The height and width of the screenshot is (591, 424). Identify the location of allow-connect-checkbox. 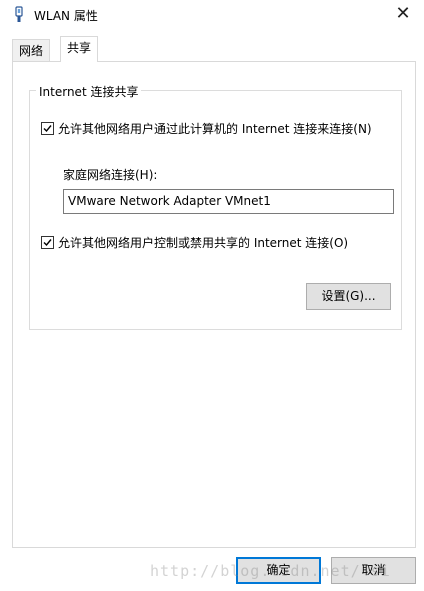
(47, 128).